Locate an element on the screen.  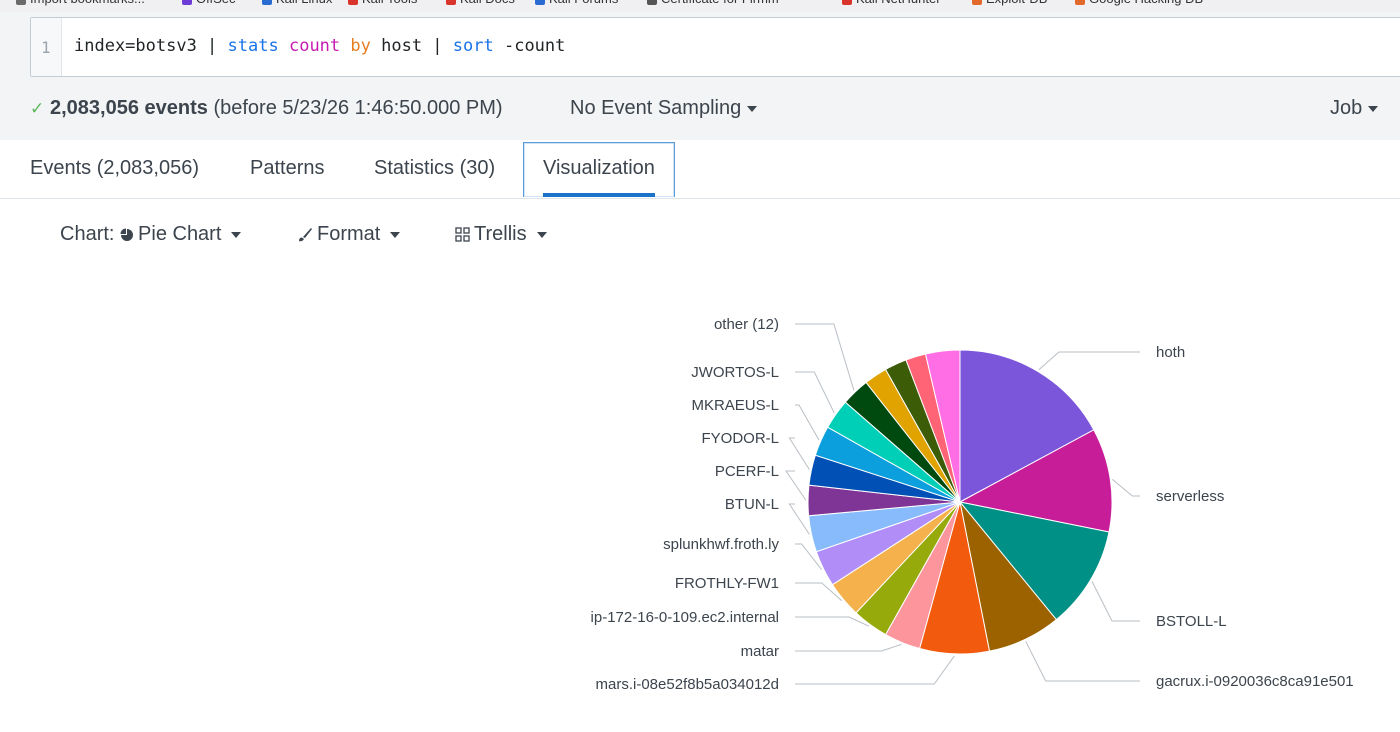
pie-slice-label: hoth is located at coordinates (1170, 352).